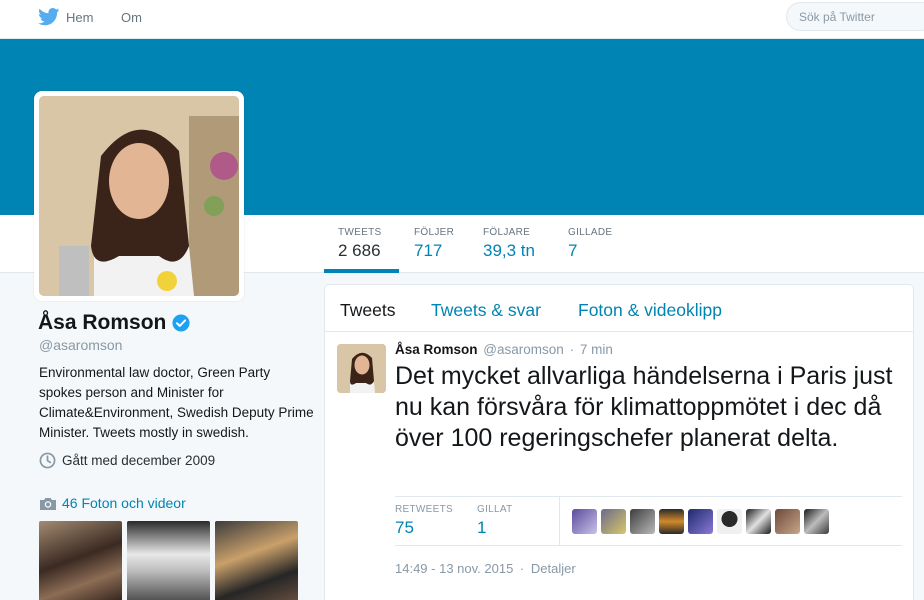 Image resolution: width=924 pixels, height=600 pixels. I want to click on tweet-avatar-shape, so click(361, 368).